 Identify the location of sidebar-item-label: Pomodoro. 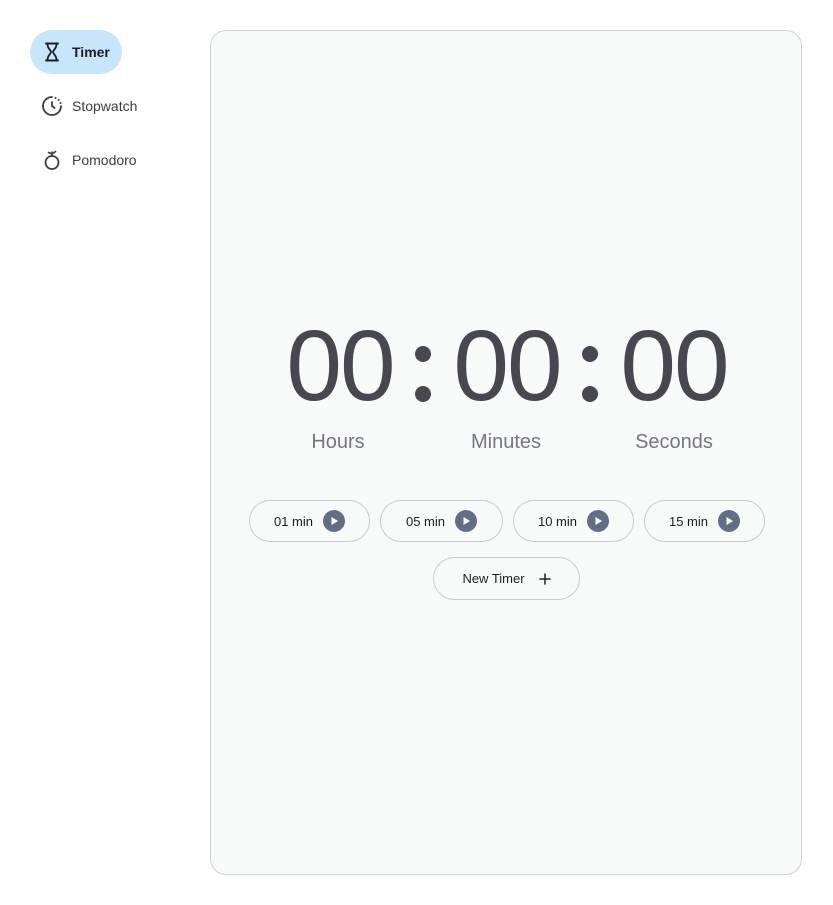
(104, 160).